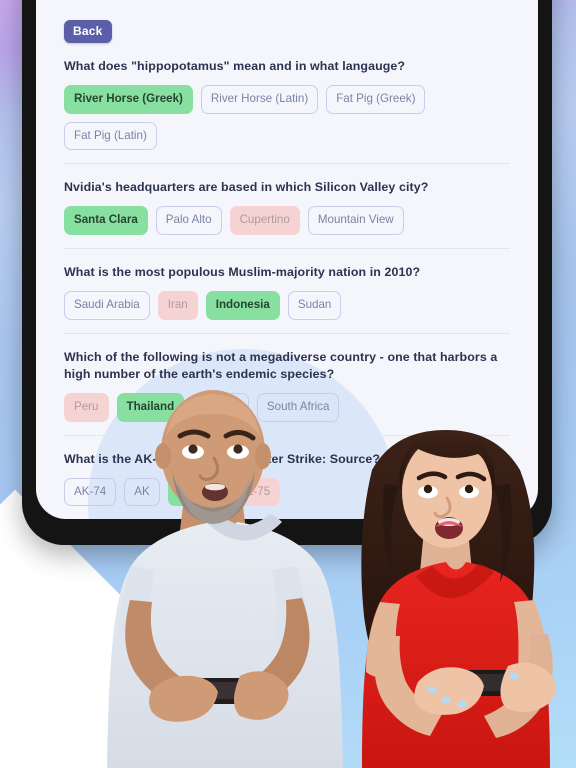 Image resolution: width=576 pixels, height=768 pixels. What do you see at coordinates (106, 220) in the screenshot?
I see `answer-option: Santa Clara` at bounding box center [106, 220].